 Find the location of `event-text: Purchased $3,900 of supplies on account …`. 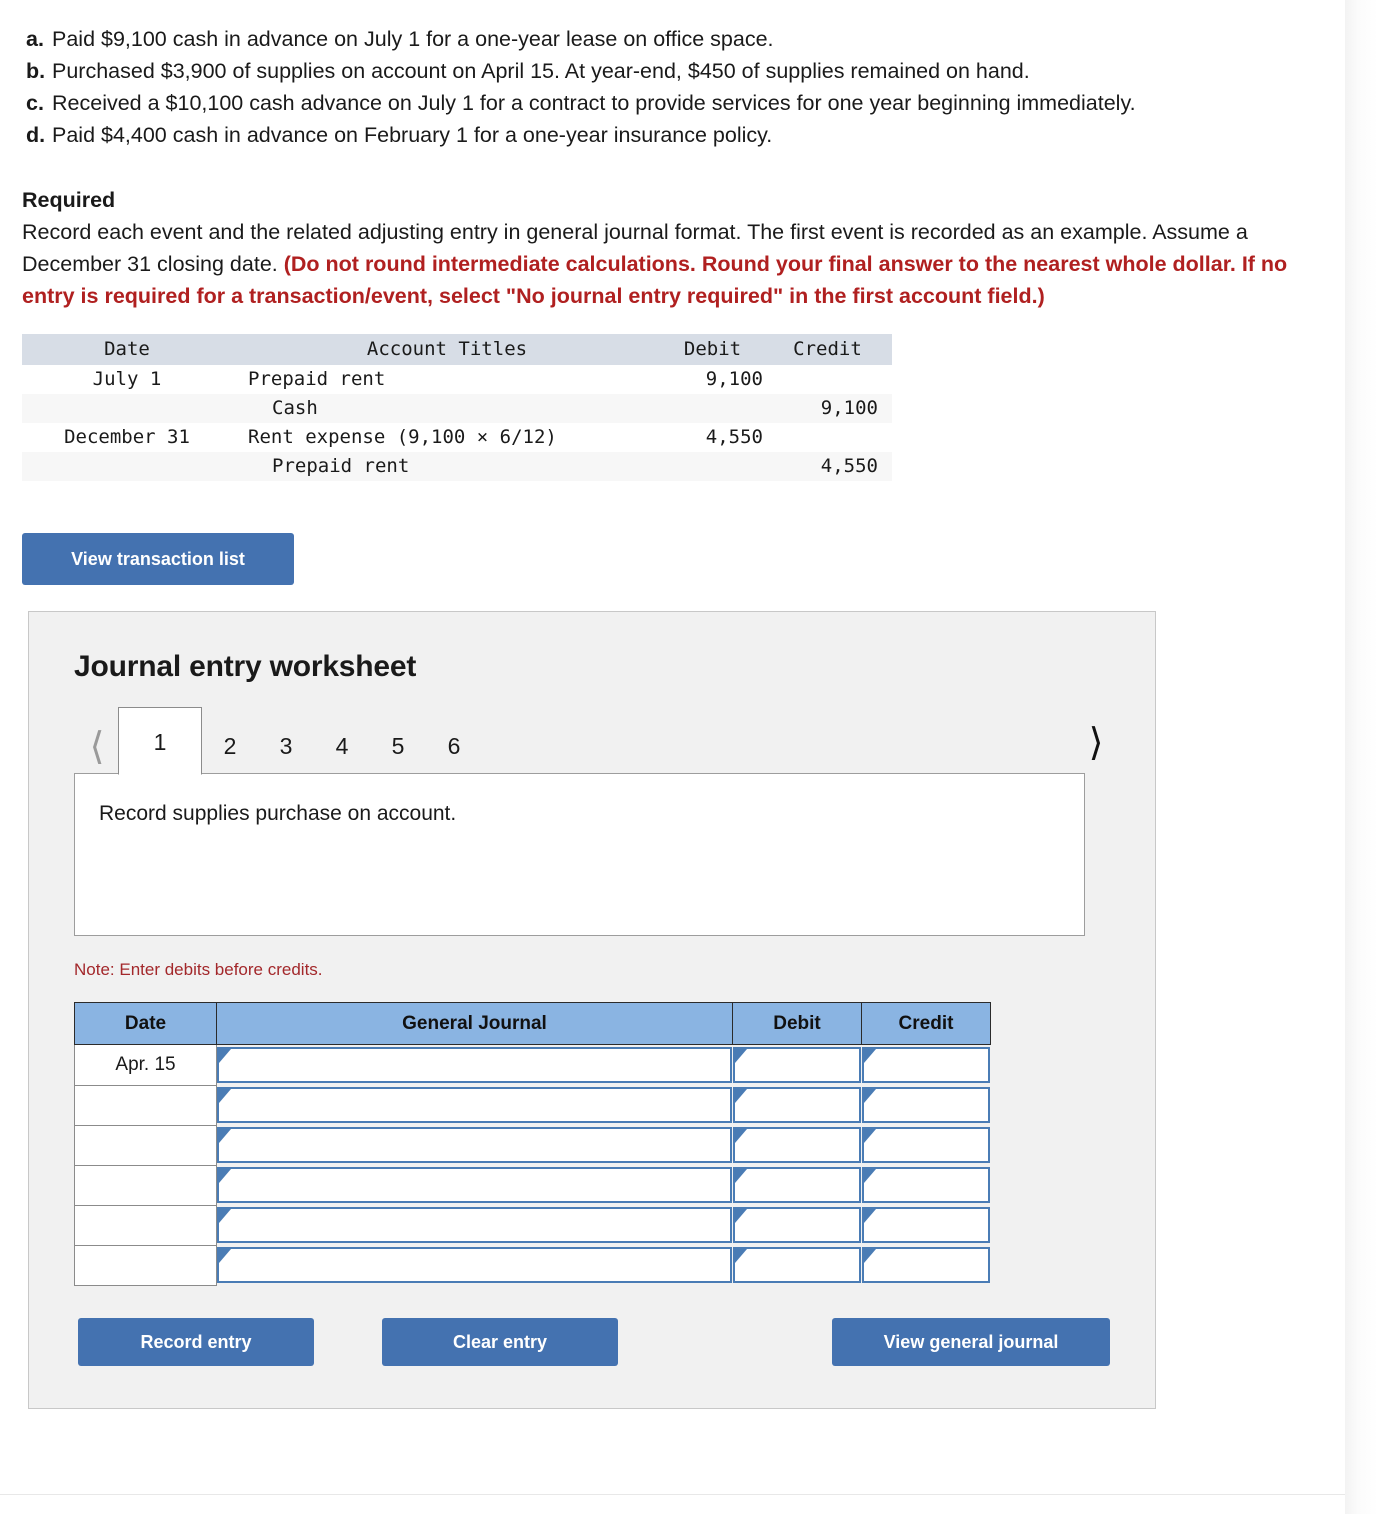

event-text: Purchased $3,900 of supplies on account … is located at coordinates (541, 71).